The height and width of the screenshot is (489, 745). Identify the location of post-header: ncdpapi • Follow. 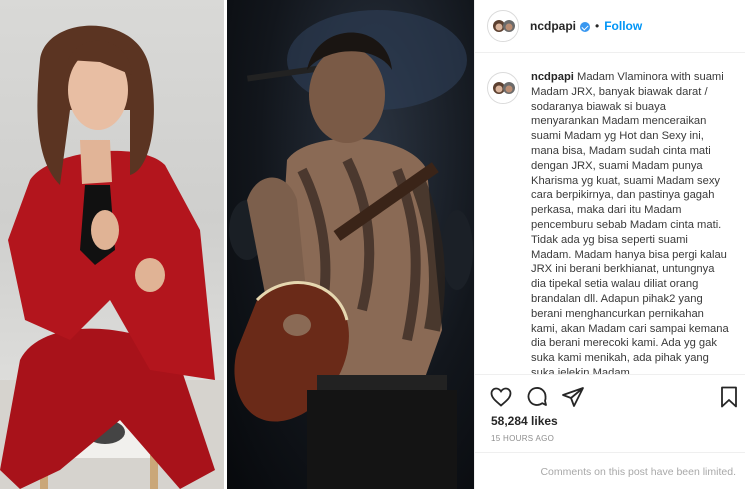
(610, 26).